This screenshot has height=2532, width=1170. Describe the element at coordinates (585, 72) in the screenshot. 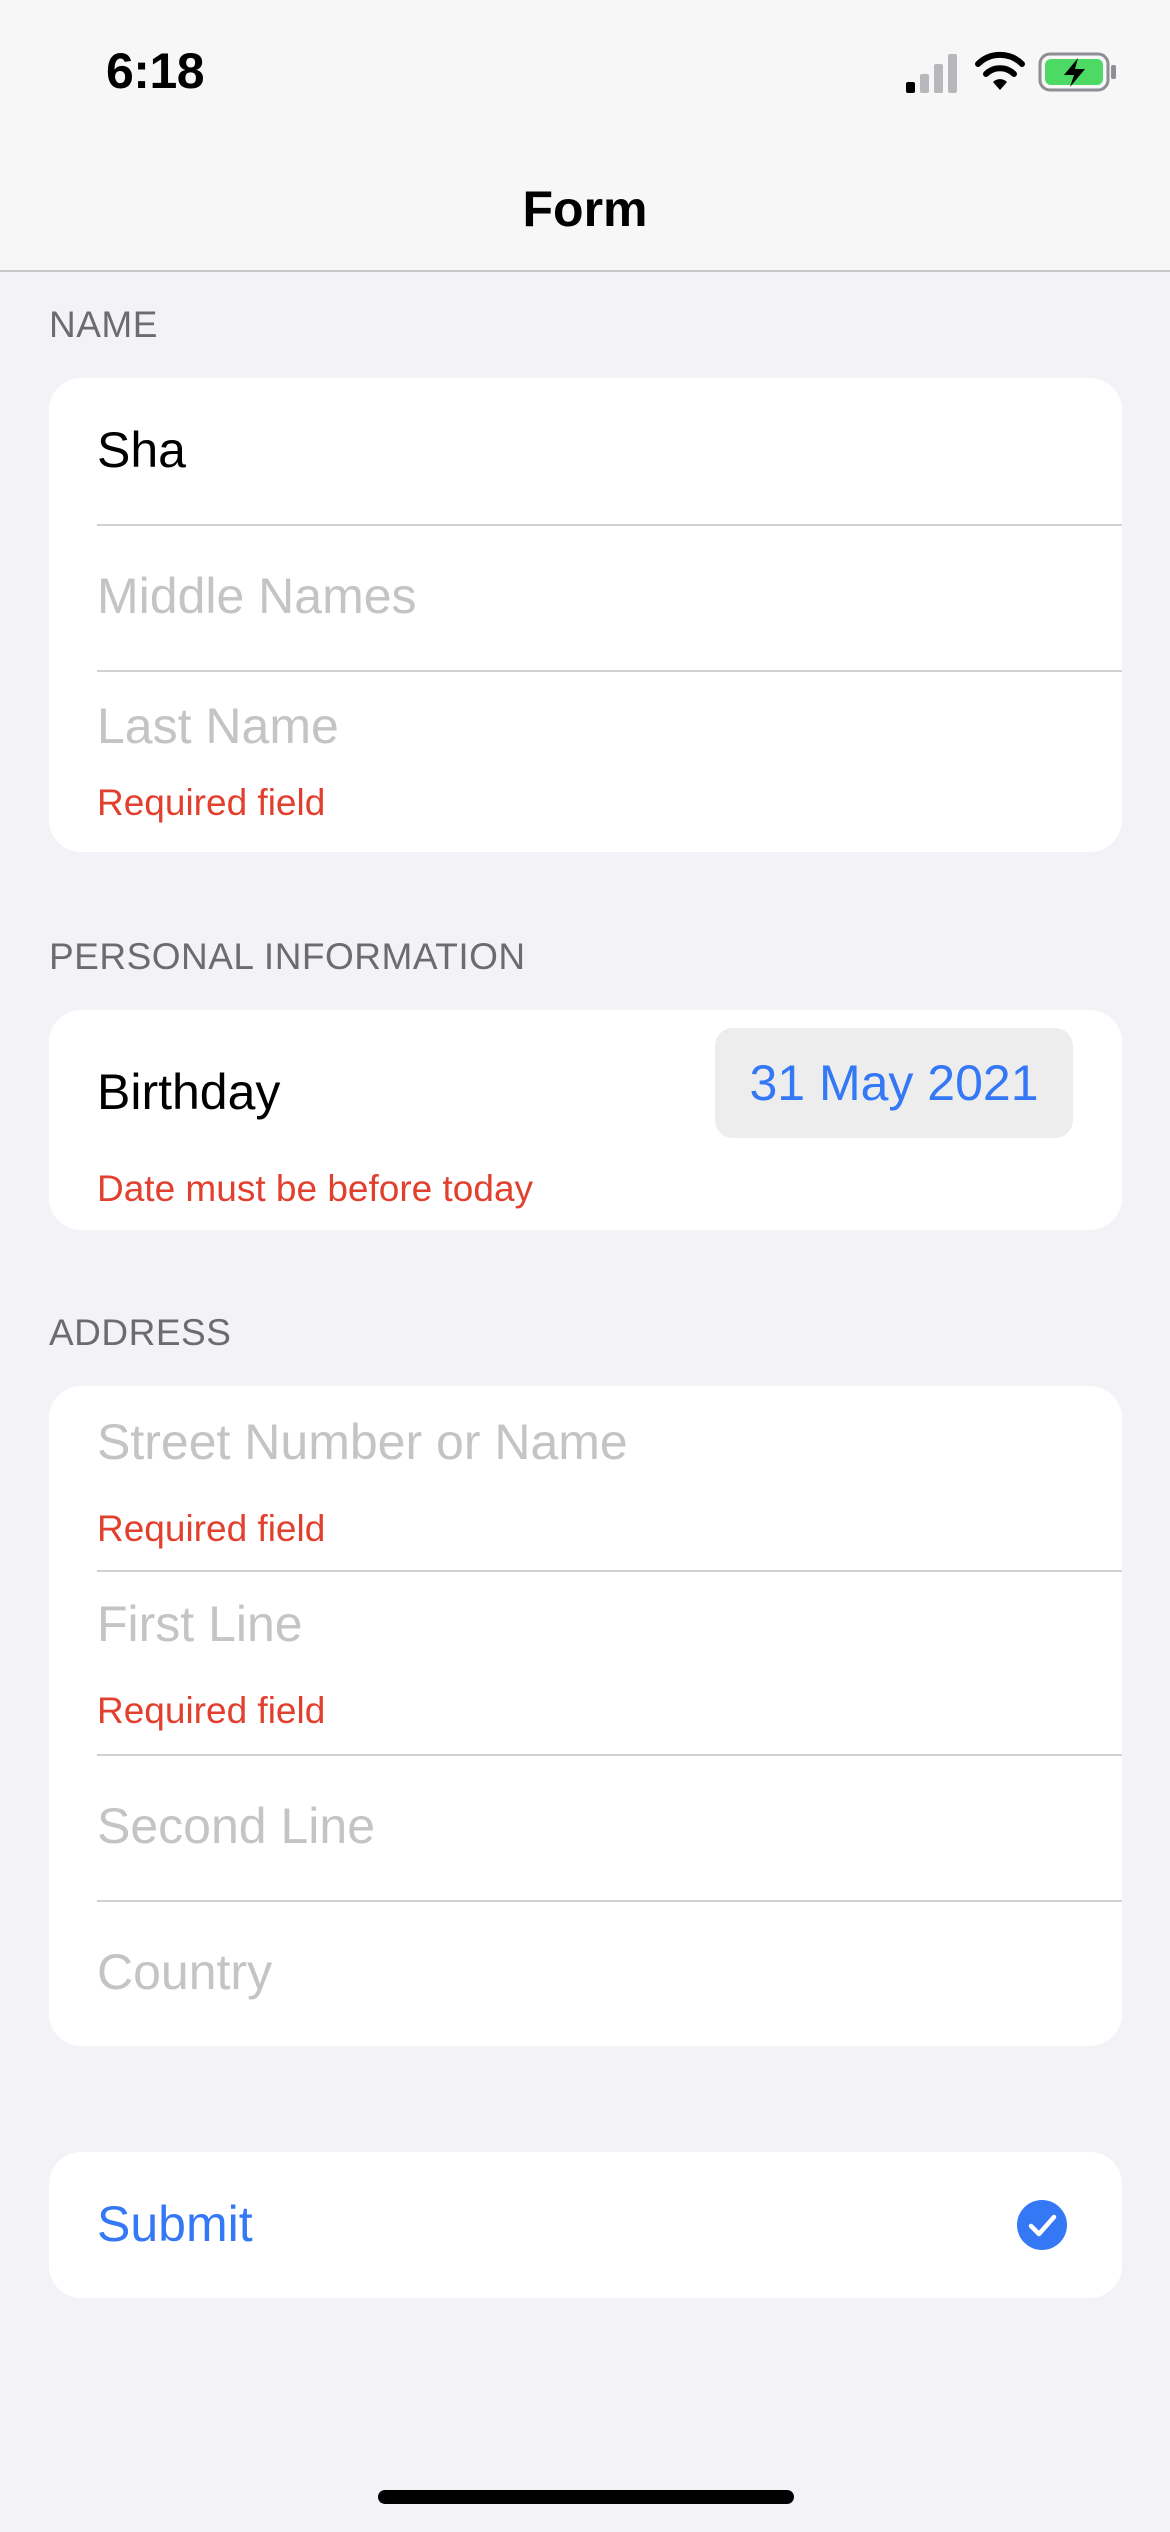

I see `status-bar: 6:18` at that location.